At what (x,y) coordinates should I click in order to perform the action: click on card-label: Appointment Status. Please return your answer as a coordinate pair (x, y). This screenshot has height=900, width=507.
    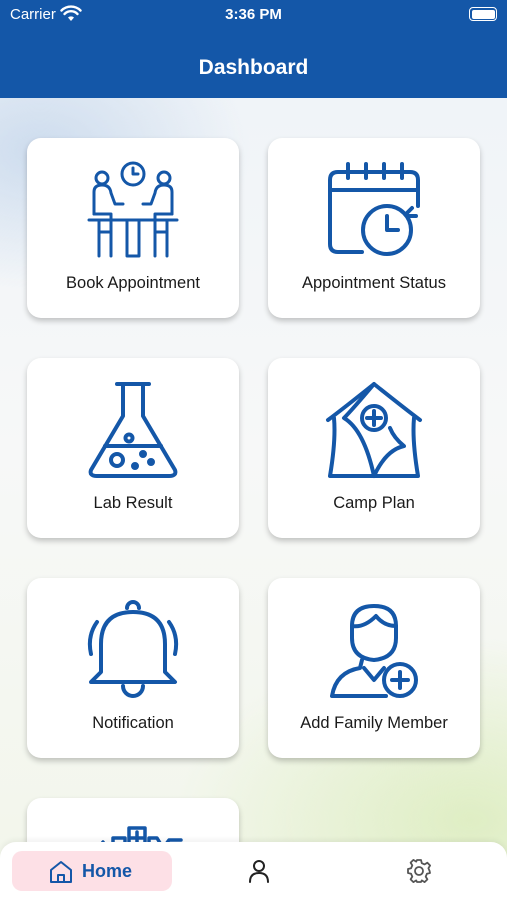
    Looking at the image, I should click on (373, 283).